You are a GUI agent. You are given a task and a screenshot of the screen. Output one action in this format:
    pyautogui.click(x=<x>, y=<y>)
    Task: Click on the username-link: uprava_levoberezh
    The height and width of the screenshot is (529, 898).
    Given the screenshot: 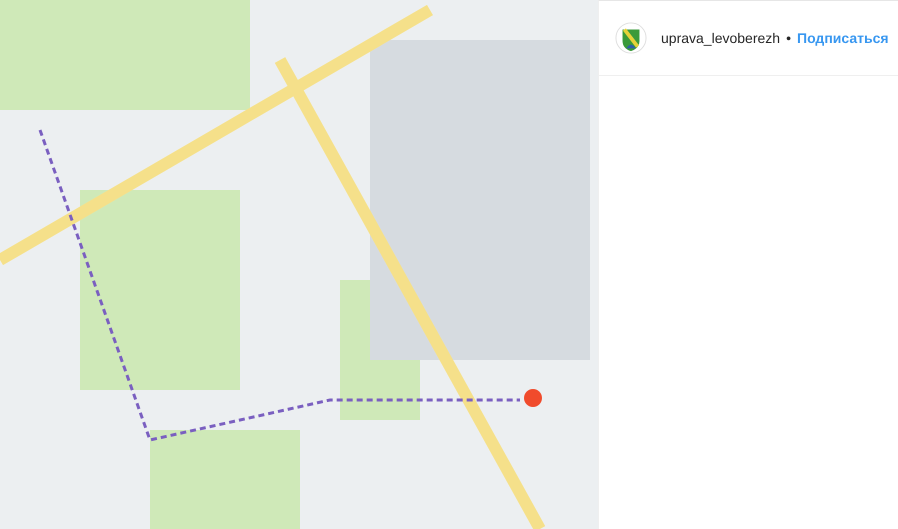 What is the action you would take?
    pyautogui.click(x=720, y=38)
    